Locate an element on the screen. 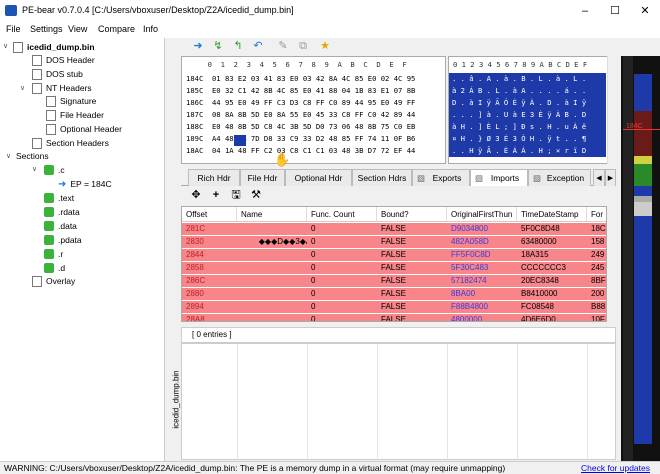 The width and height of the screenshot is (660, 474). menu-compare: Compare is located at coordinates (116, 29).